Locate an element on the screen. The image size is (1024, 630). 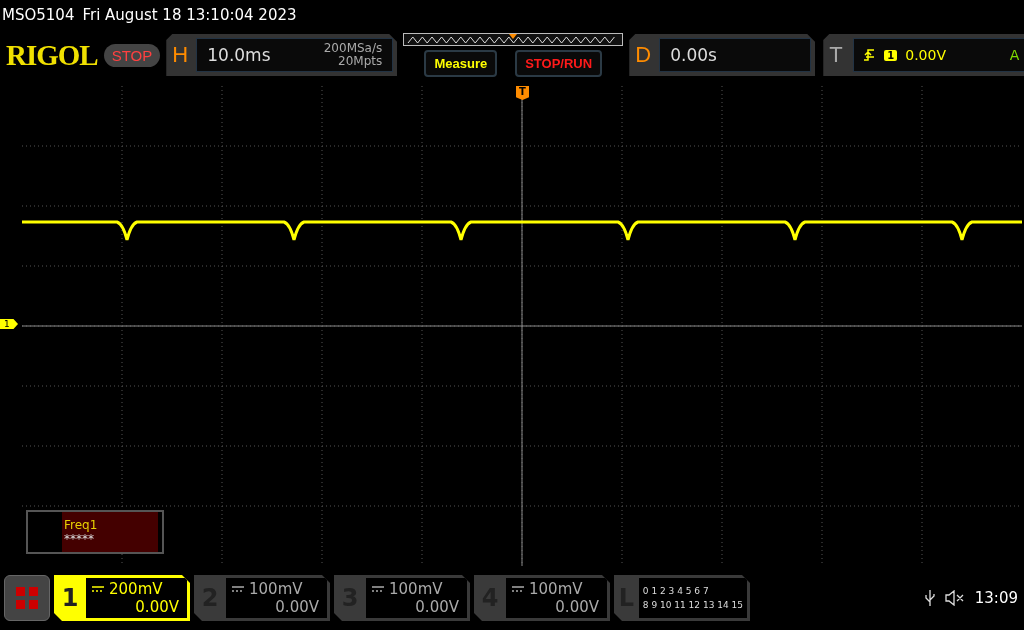
trigger-source-badge: 1 is located at coordinates (891, 55).